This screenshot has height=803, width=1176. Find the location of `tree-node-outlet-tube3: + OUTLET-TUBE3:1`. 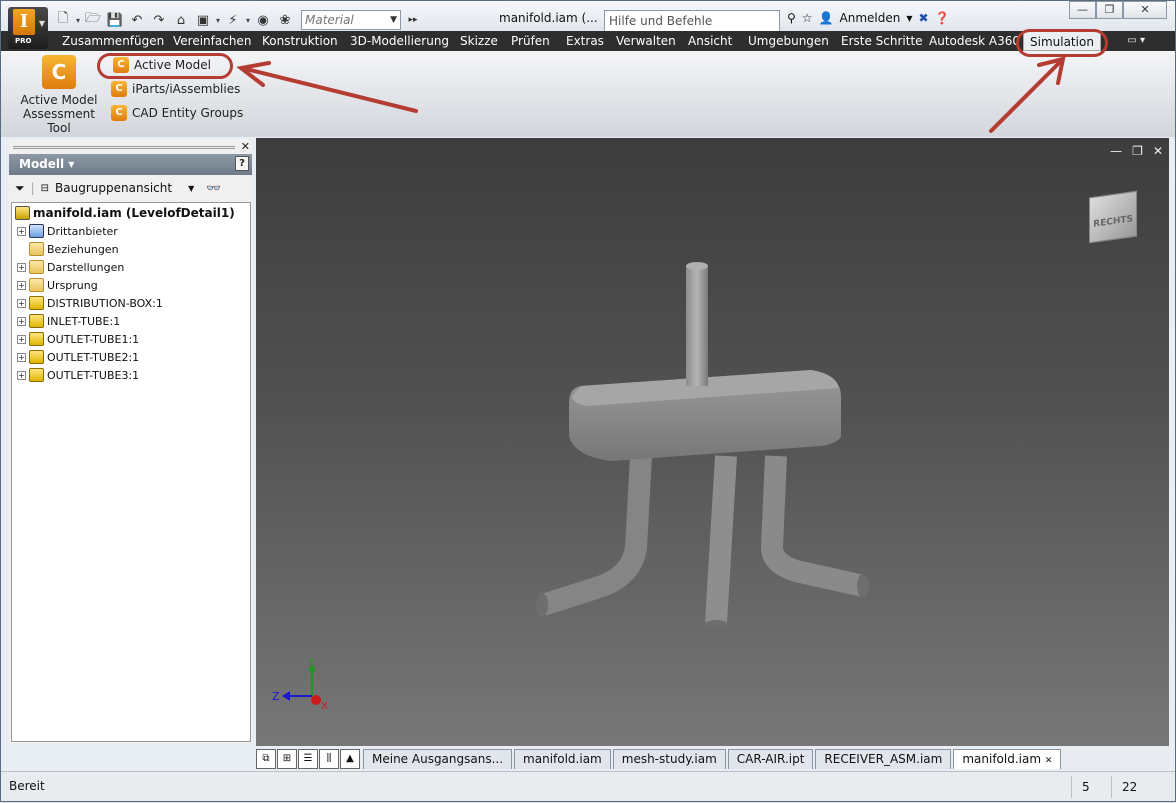

tree-node-outlet-tube3: + OUTLET-TUBE3:1 is located at coordinates (78, 375).